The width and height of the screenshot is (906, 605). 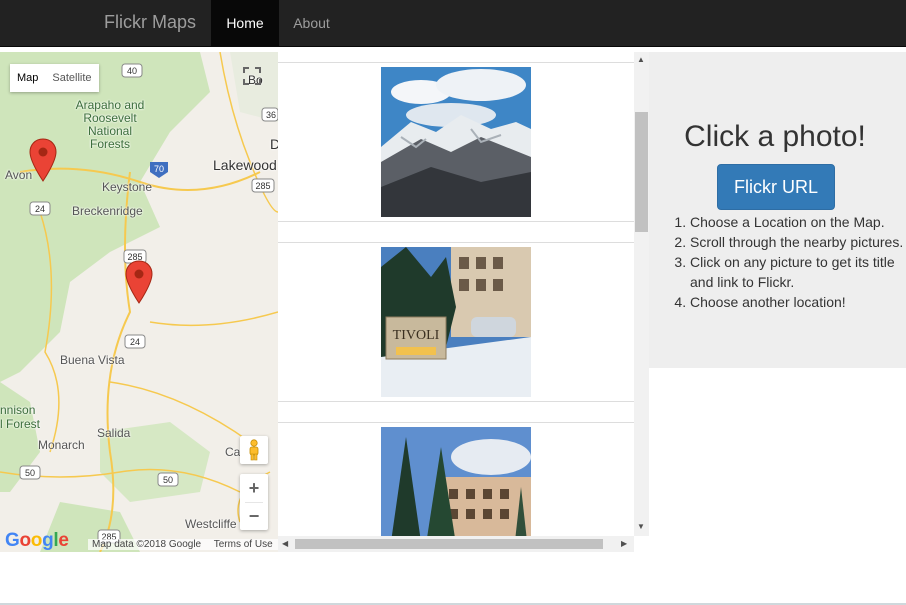 I want to click on map-label-forest: l Forest, so click(x=20, y=424).